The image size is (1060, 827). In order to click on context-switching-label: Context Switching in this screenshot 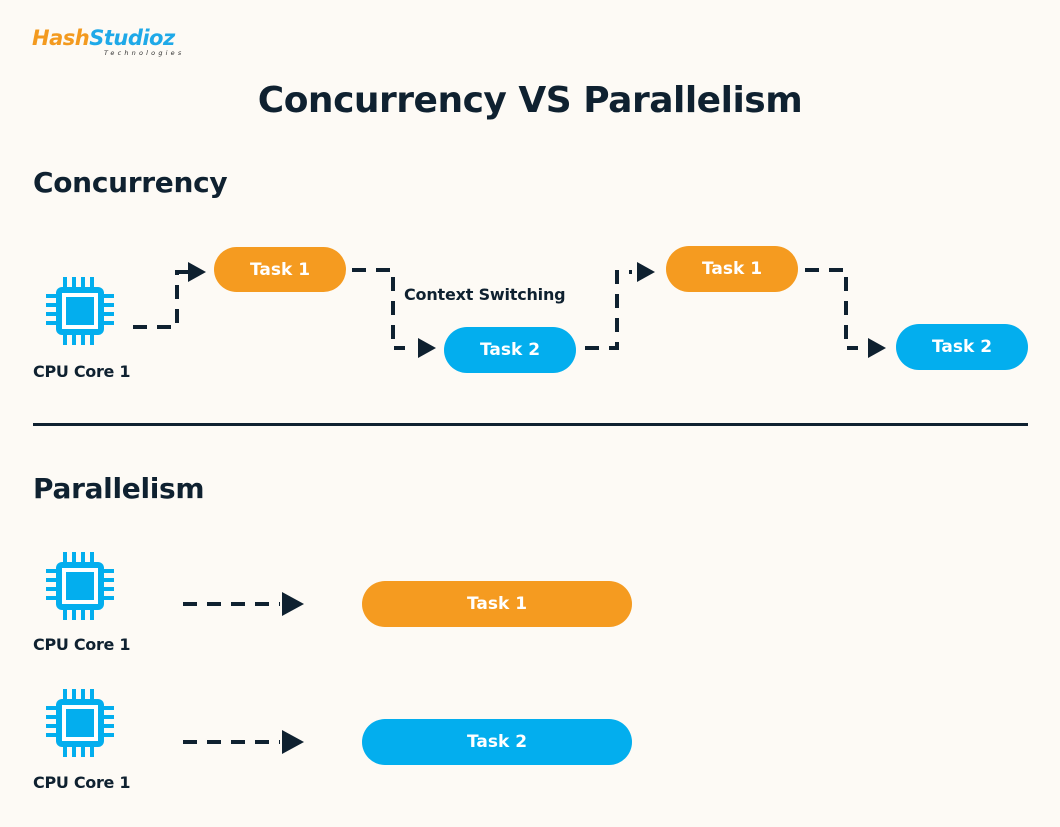, I will do `click(485, 294)`.